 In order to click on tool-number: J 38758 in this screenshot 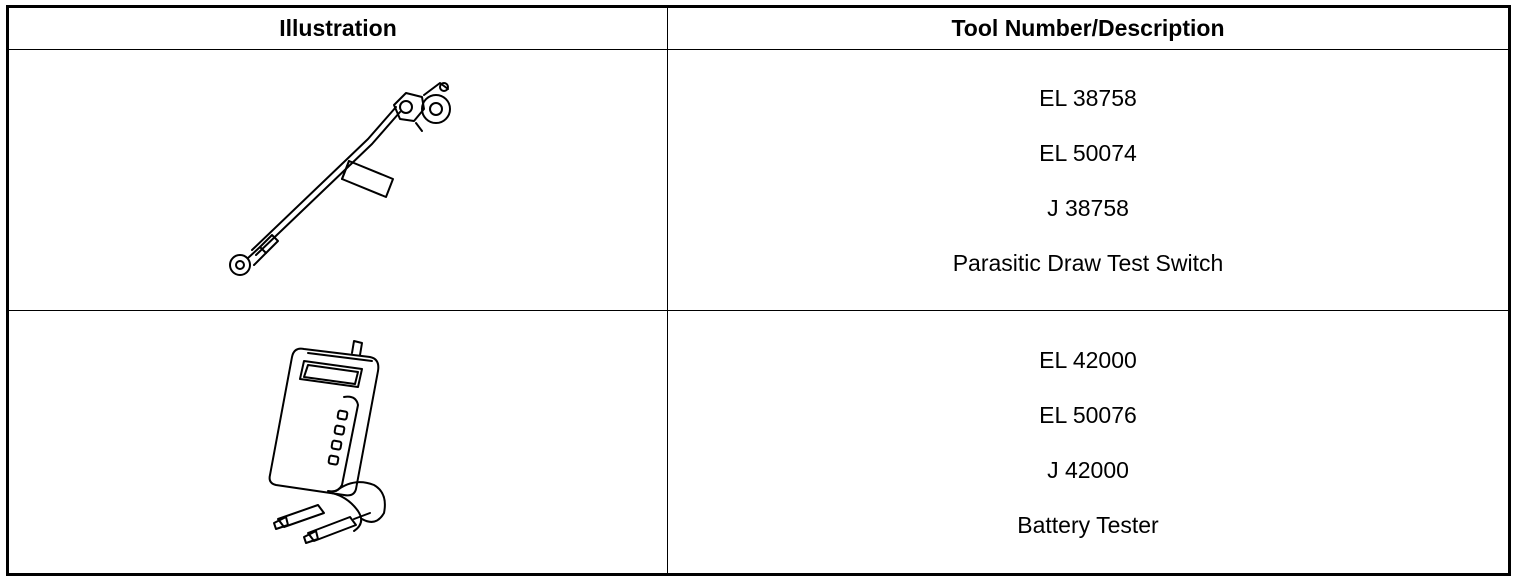, I will do `click(1088, 207)`.